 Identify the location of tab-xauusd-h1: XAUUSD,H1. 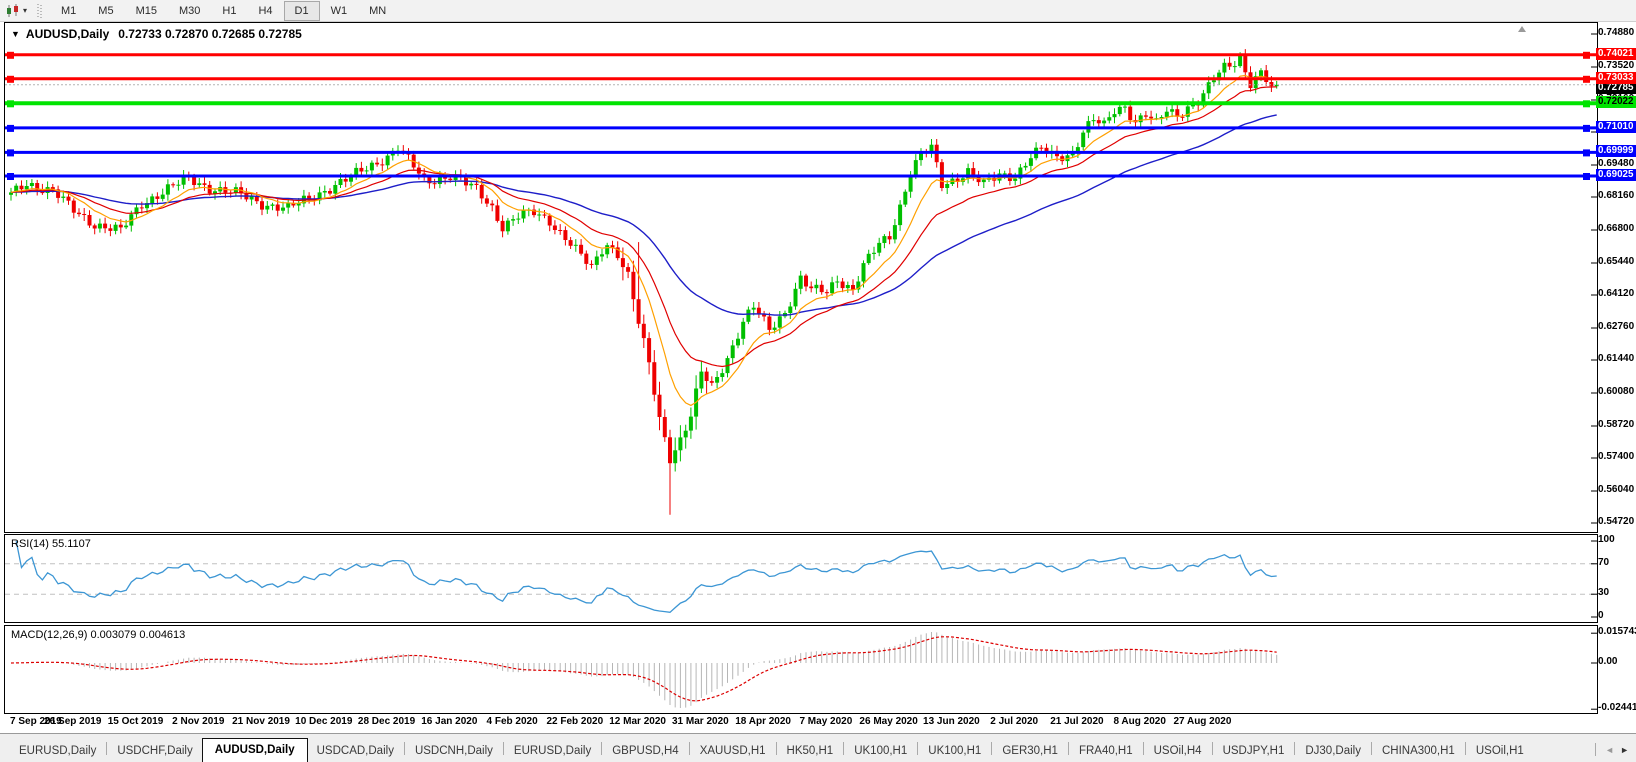
(733, 751).